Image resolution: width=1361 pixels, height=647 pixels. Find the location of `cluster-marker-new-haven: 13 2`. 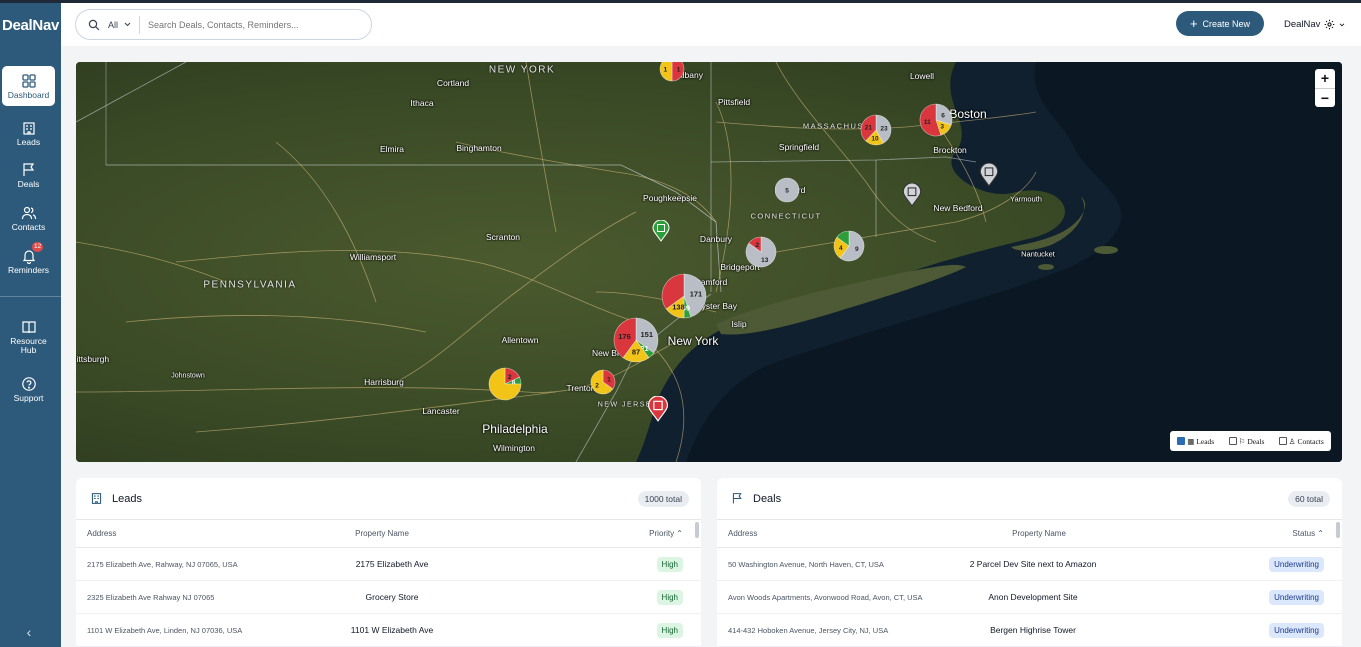

cluster-marker-new-haven: 13 2 is located at coordinates (761, 252).